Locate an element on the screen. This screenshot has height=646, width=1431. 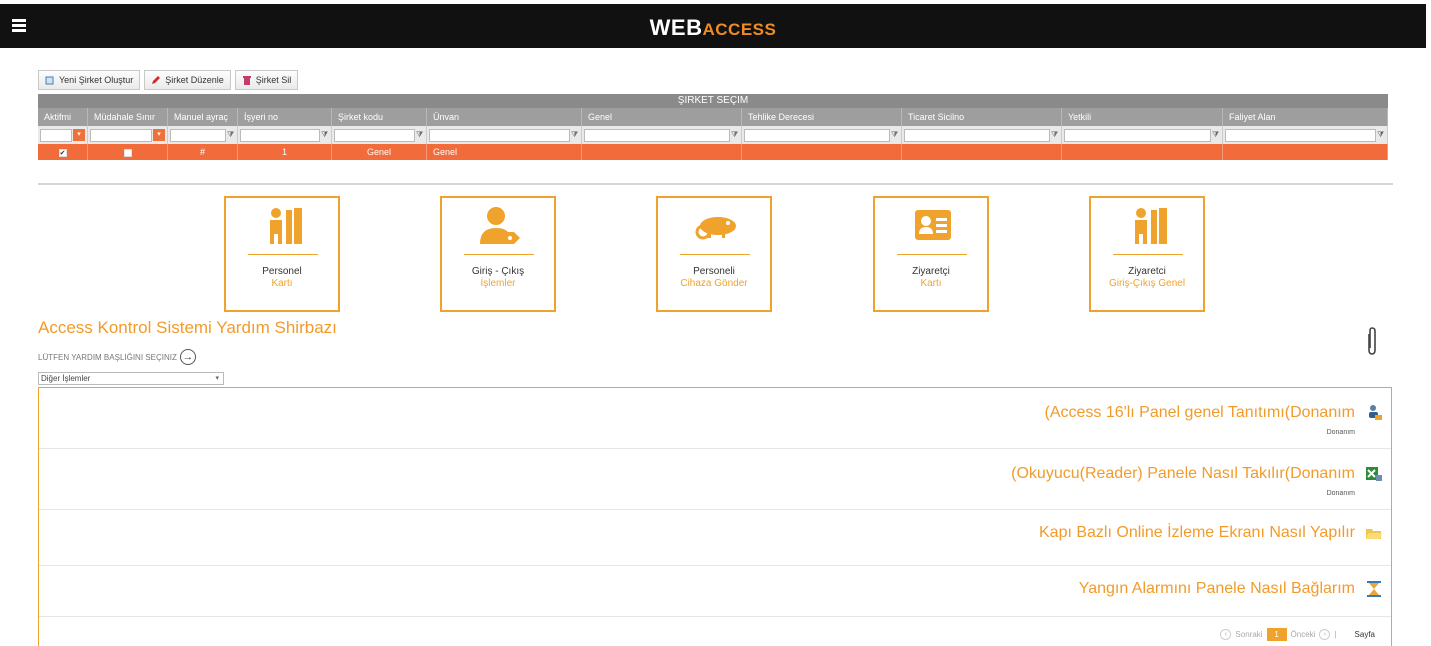
tile-sublabel: İşlemler is located at coordinates (498, 283).